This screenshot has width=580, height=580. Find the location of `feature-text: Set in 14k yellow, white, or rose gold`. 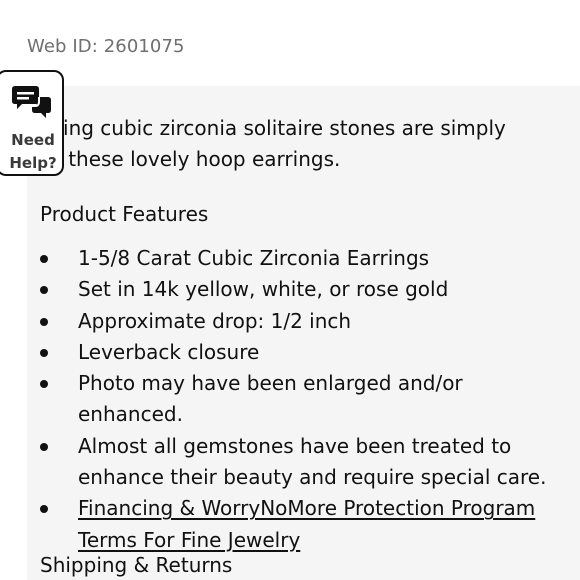

feature-text: Set in 14k yellow, white, or rose gold is located at coordinates (263, 289).